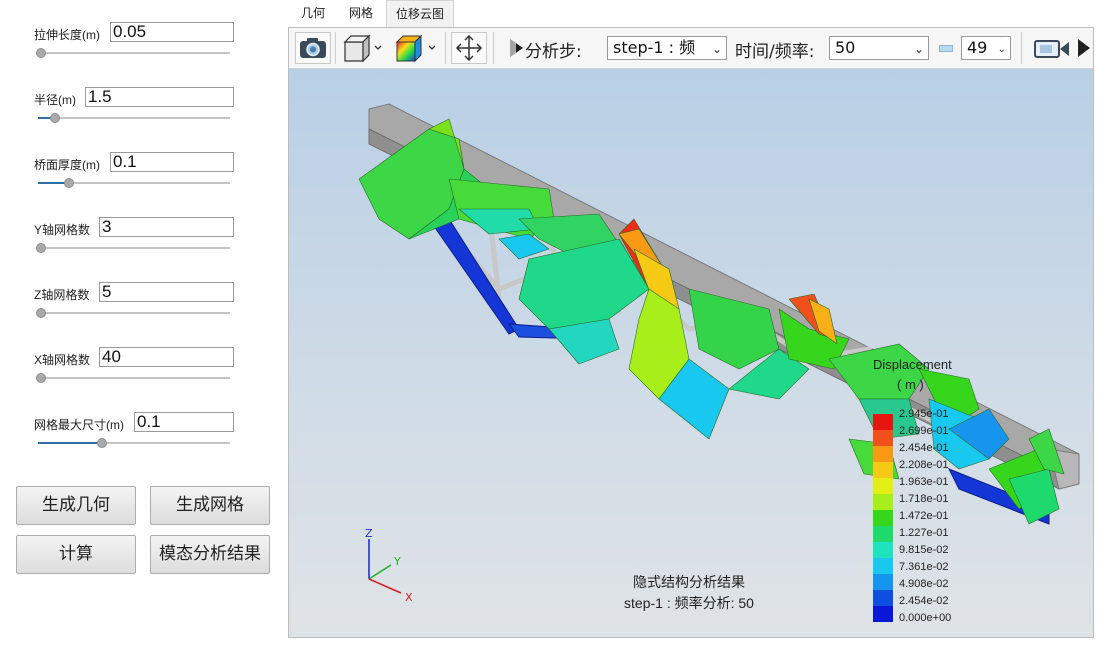 The height and width of the screenshot is (645, 1098). Describe the element at coordinates (924, 414) in the screenshot. I see `legend-tick: 2.945e-01` at that location.